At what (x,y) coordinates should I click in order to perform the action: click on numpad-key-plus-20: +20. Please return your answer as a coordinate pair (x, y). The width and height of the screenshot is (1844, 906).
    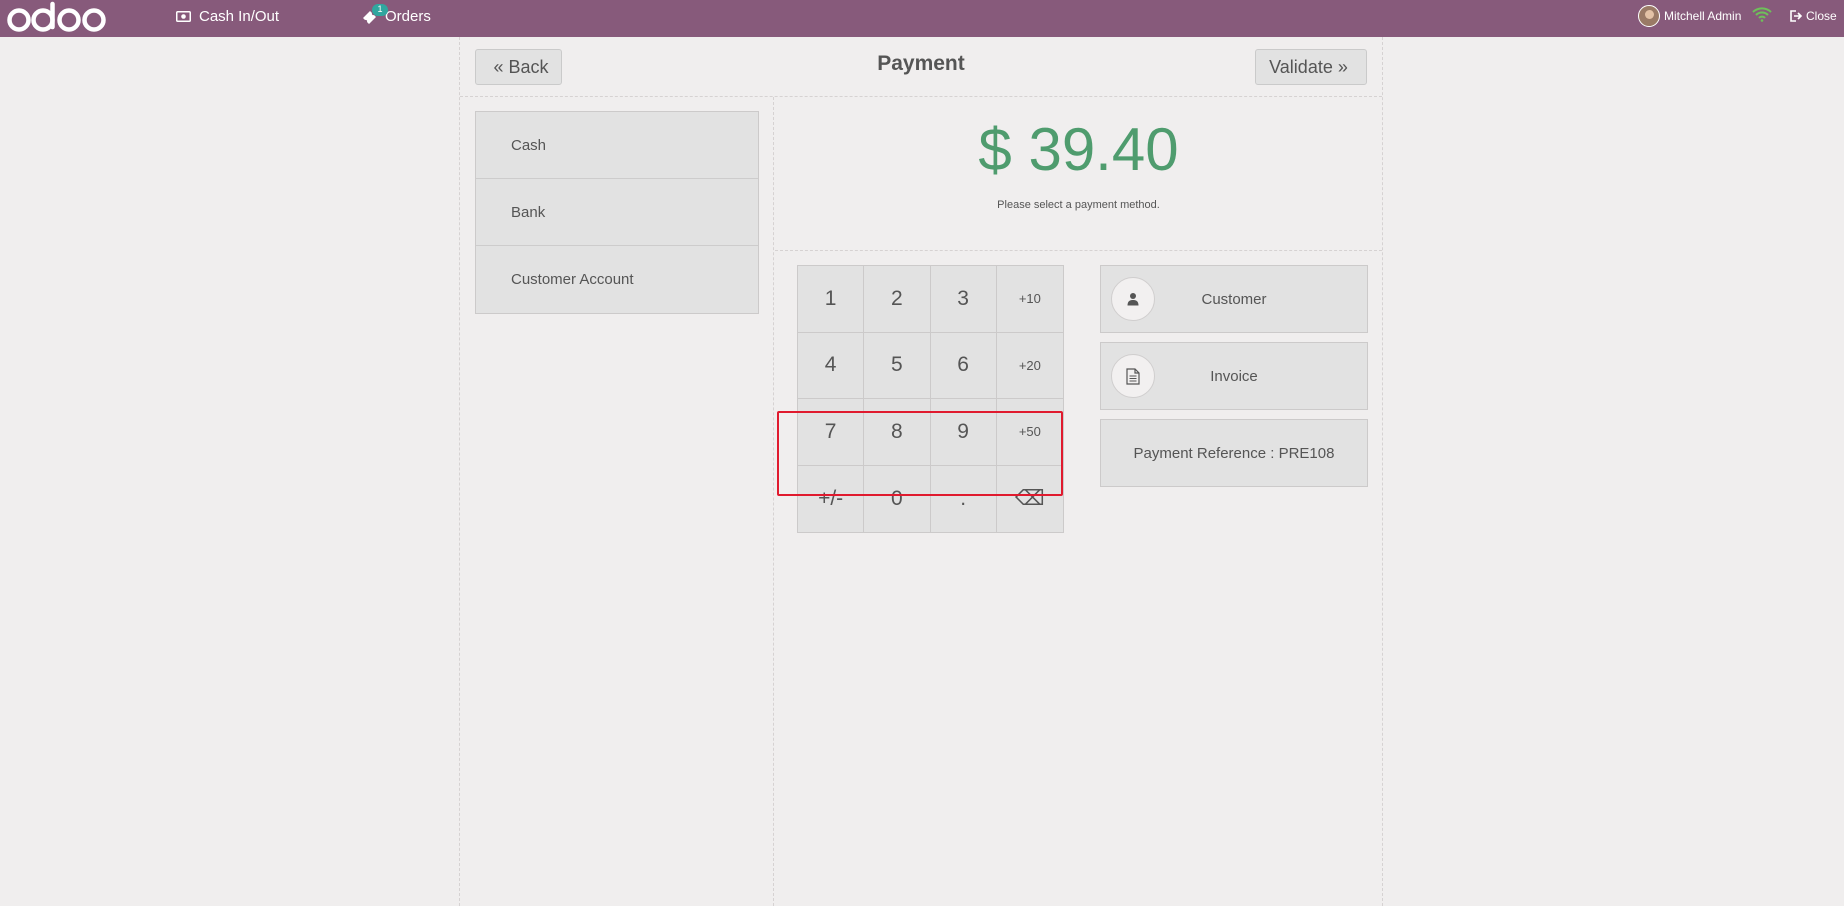
    Looking at the image, I should click on (1029, 366).